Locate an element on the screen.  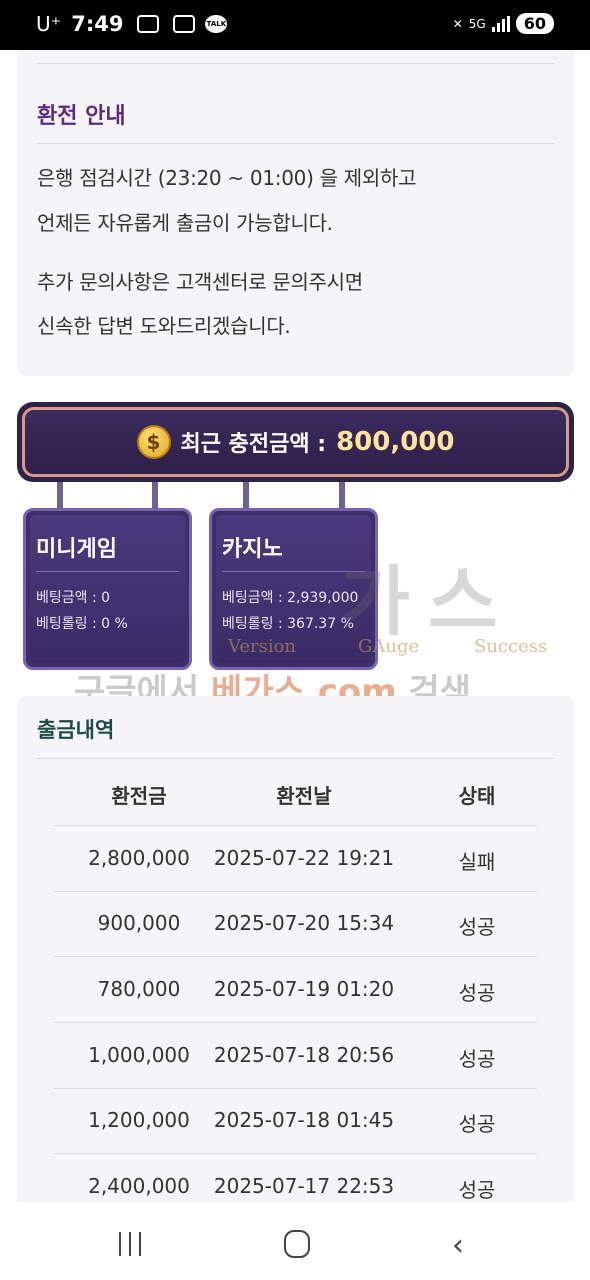
kakaotalk-icon: TALK is located at coordinates (216, 24).